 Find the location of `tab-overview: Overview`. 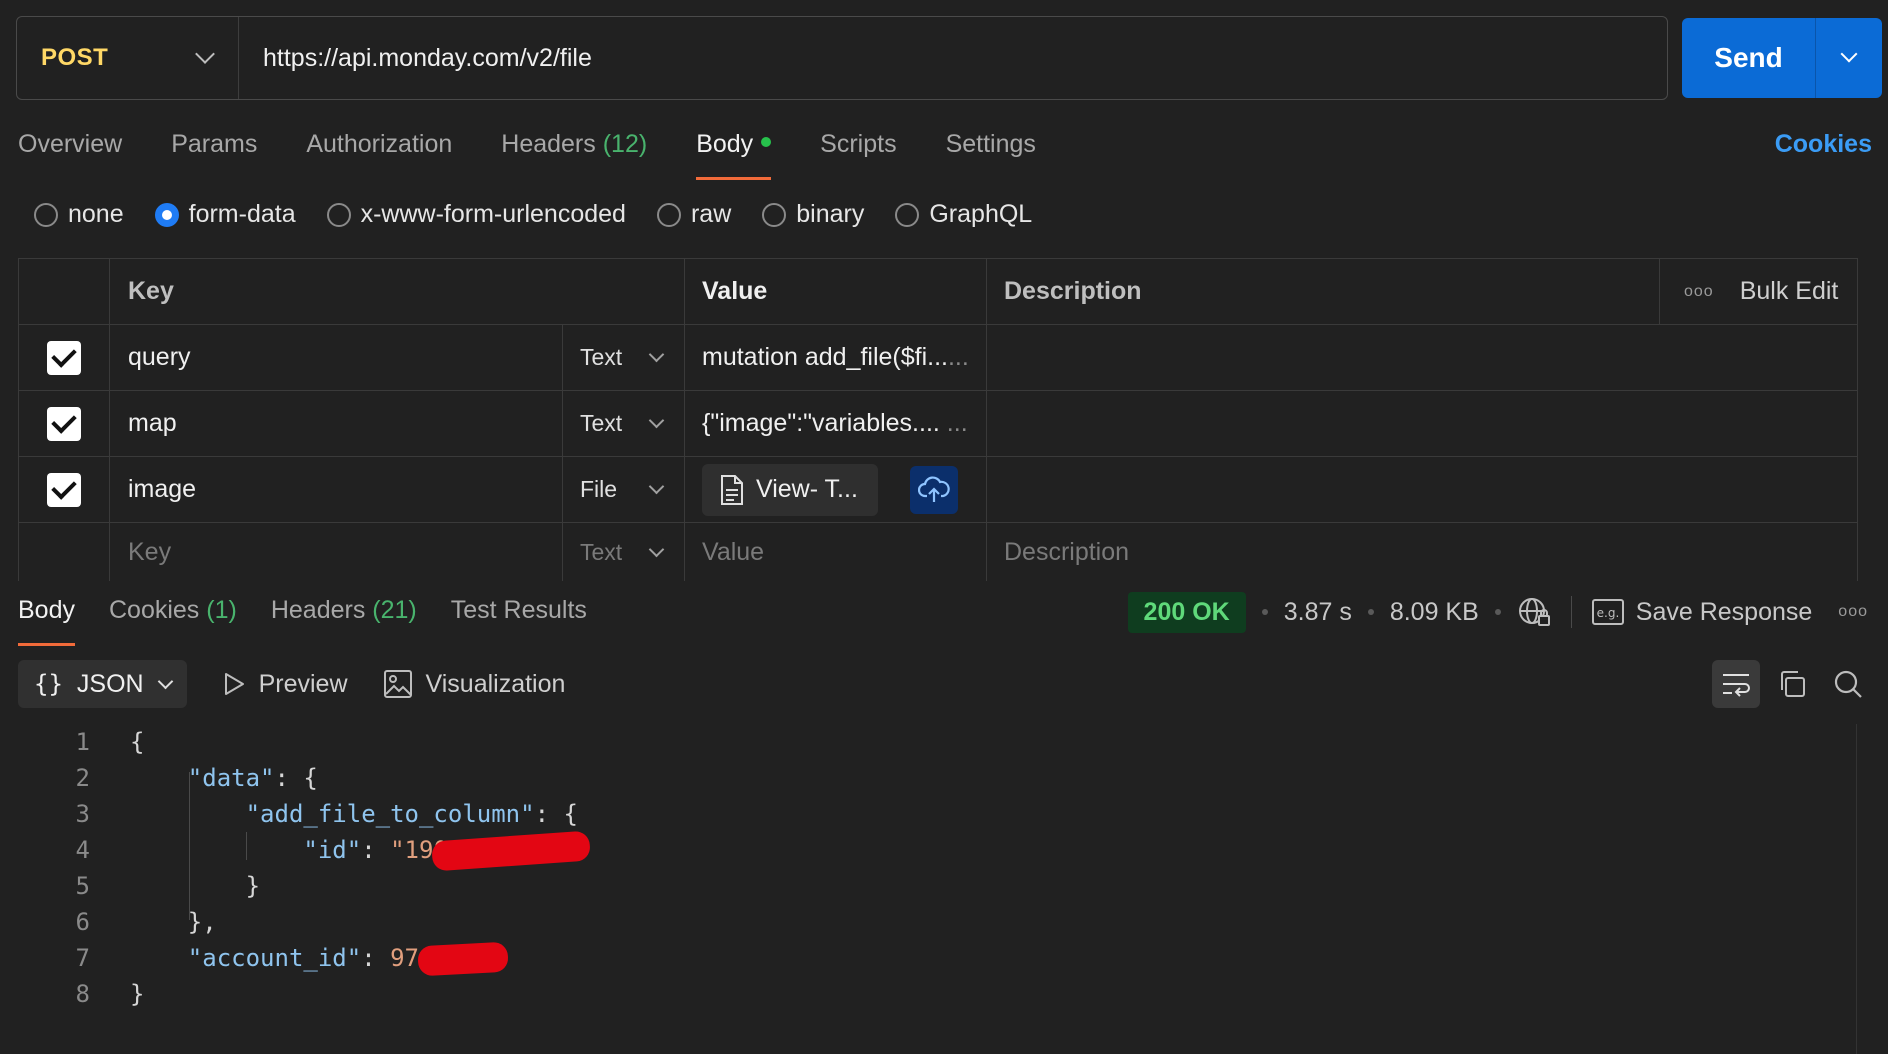

tab-overview: Overview is located at coordinates (70, 152).